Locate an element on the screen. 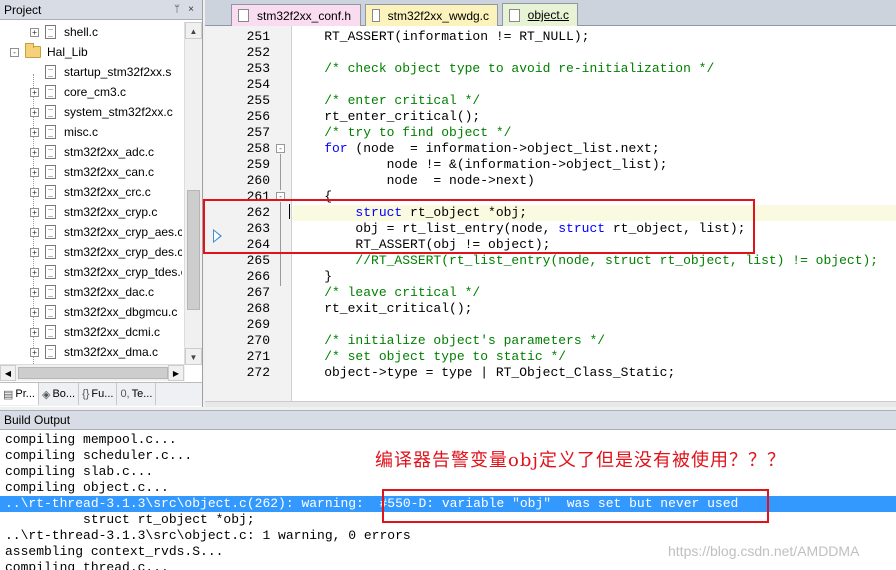 This screenshot has width=896, height=570. editor-horizontal-scrollbar is located at coordinates (550, 404).